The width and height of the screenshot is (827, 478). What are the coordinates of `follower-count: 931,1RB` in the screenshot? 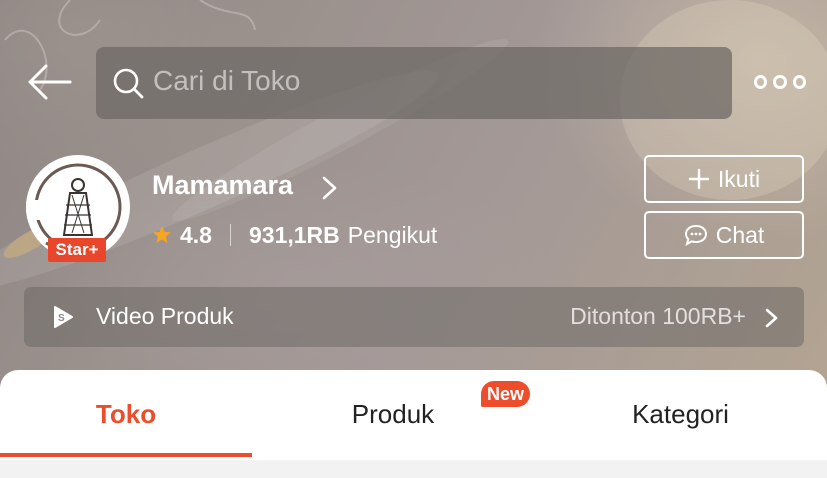 It's located at (294, 234).